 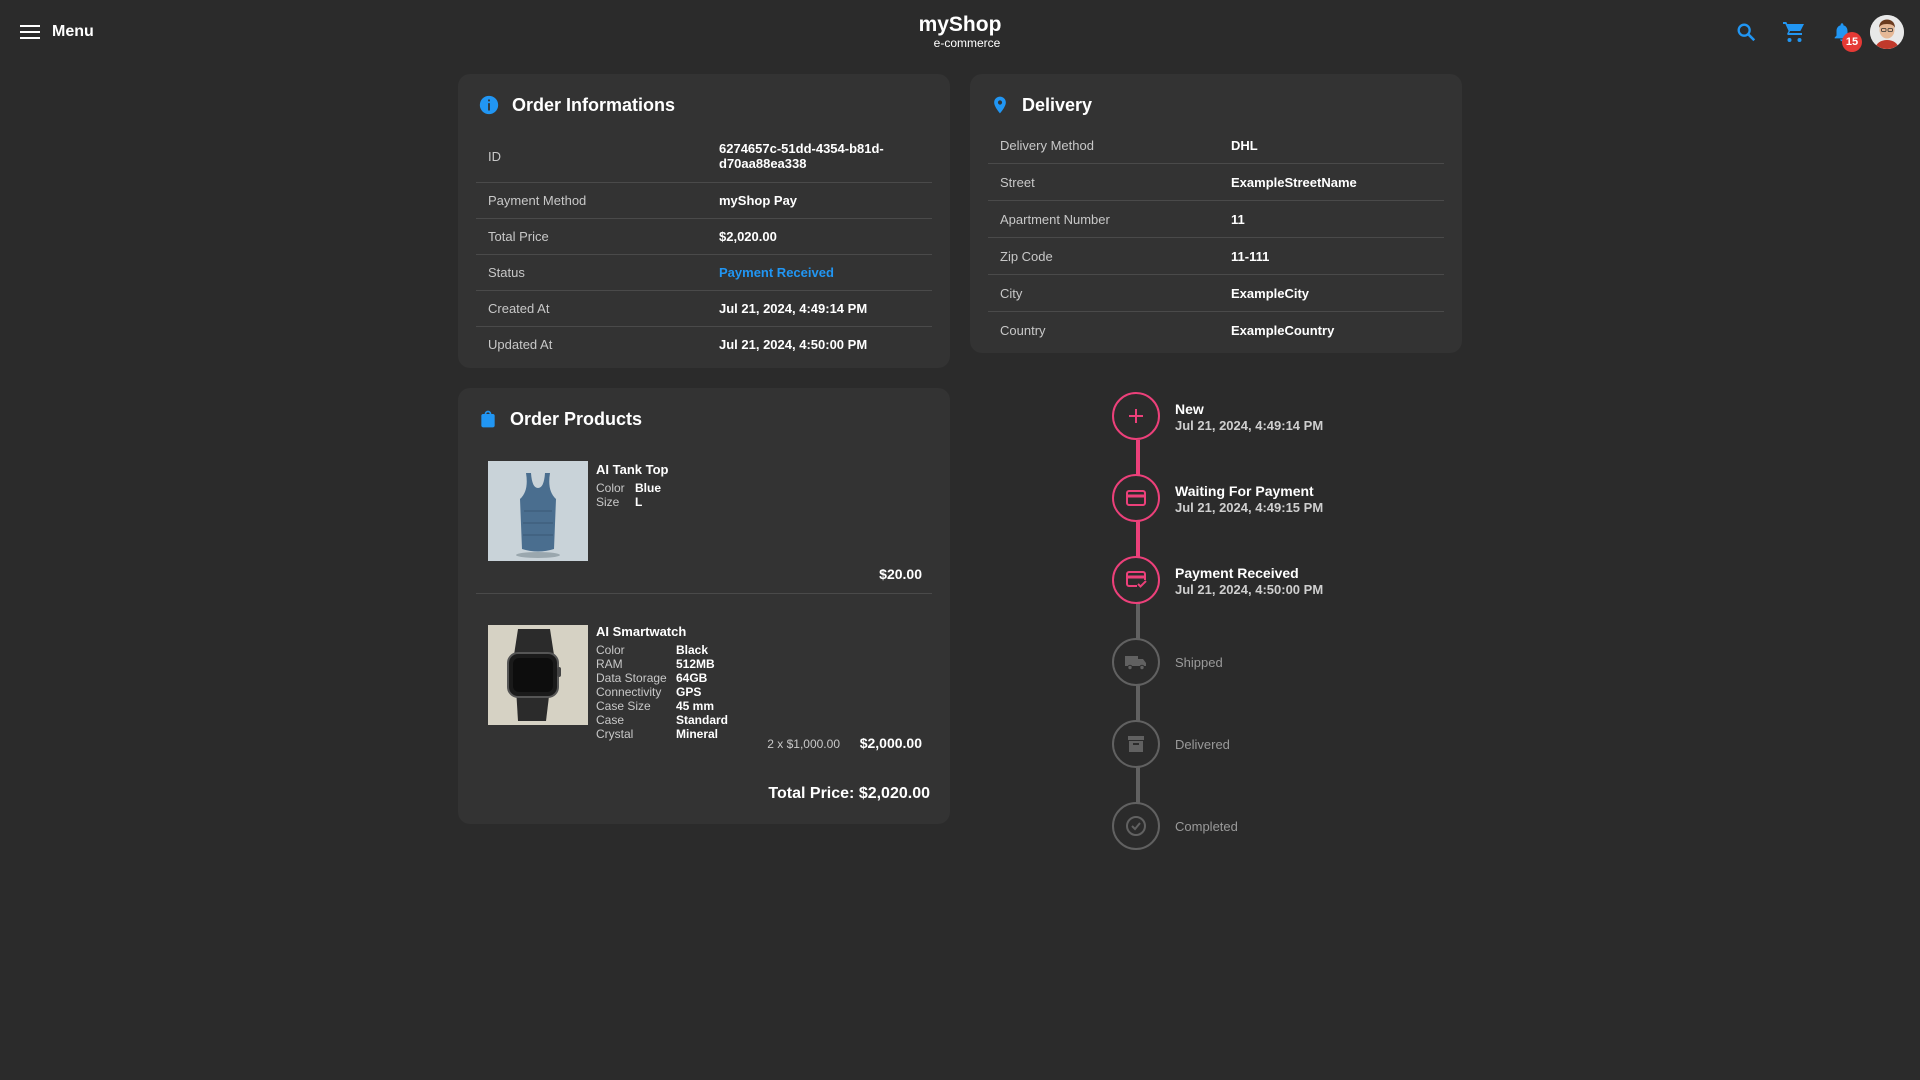 I want to click on avatar, so click(x=1887, y=32).